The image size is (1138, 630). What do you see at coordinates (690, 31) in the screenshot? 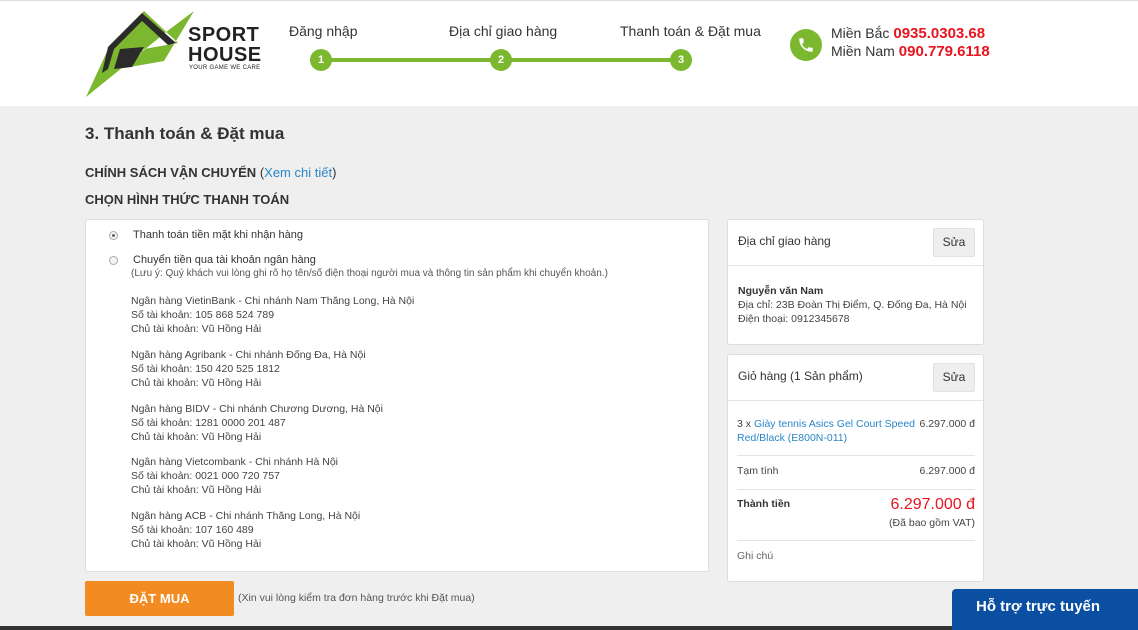
I see `step-label-payment: Thanh toán & Đặt mua` at bounding box center [690, 31].